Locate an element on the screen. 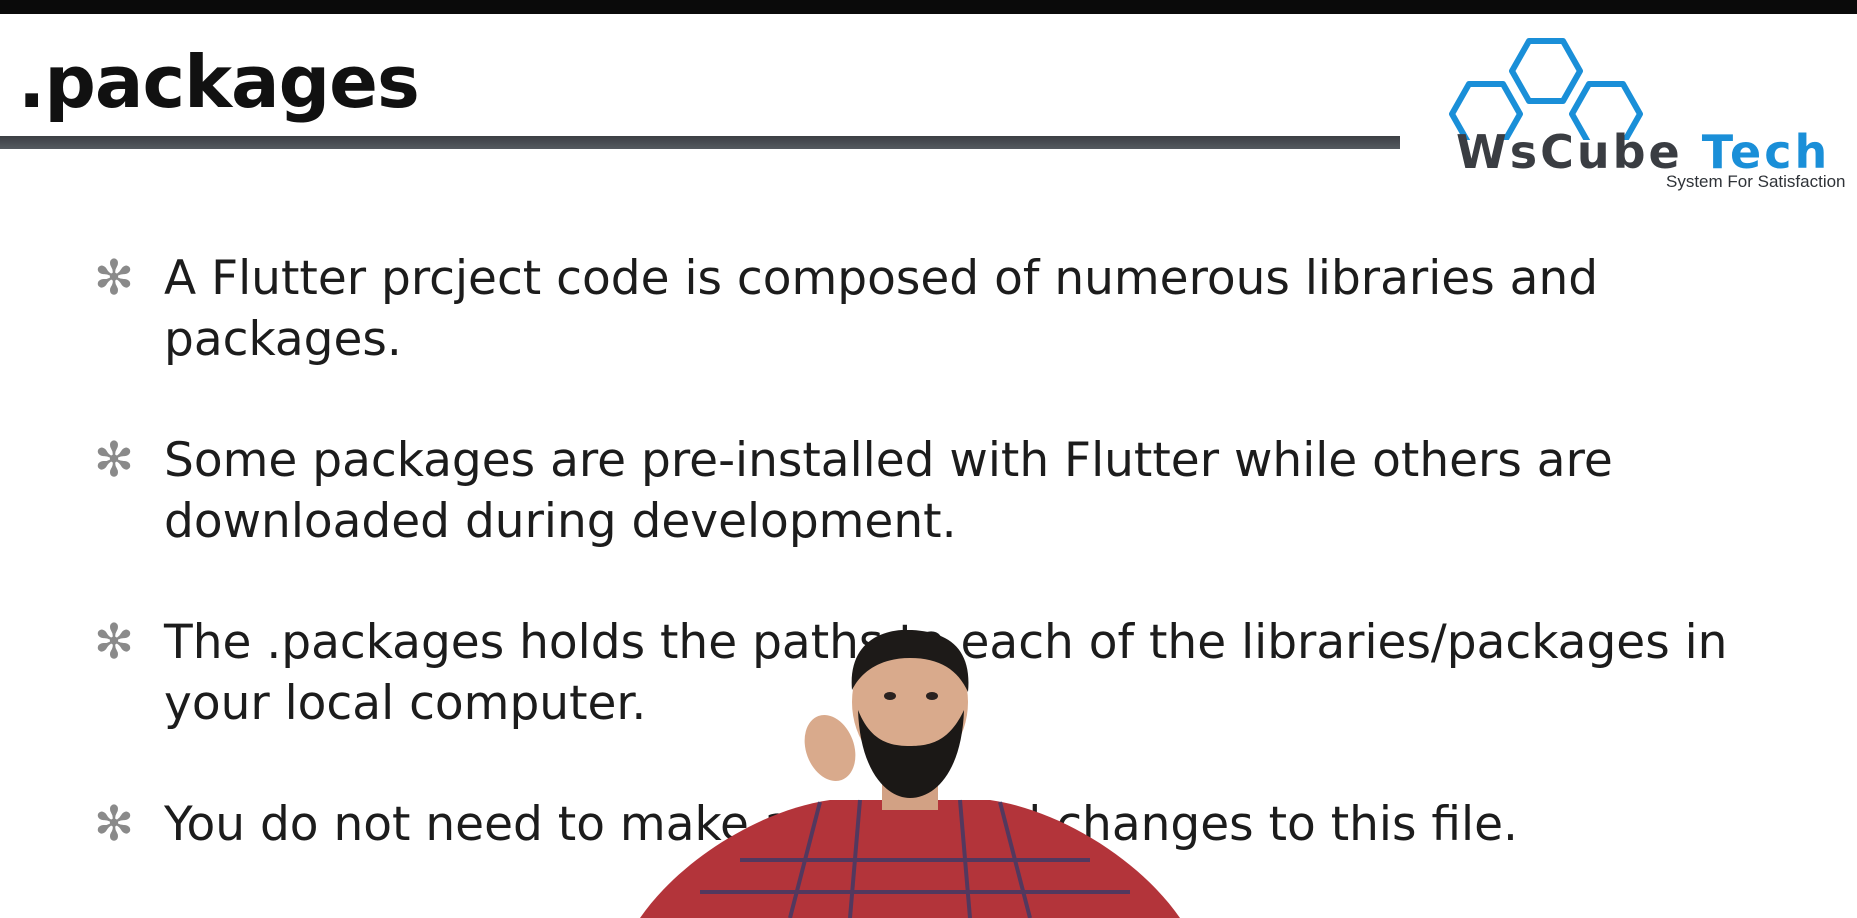 This screenshot has width=1857, height=918. logo-tagline: System For Satisfaction is located at coordinates (1756, 181).